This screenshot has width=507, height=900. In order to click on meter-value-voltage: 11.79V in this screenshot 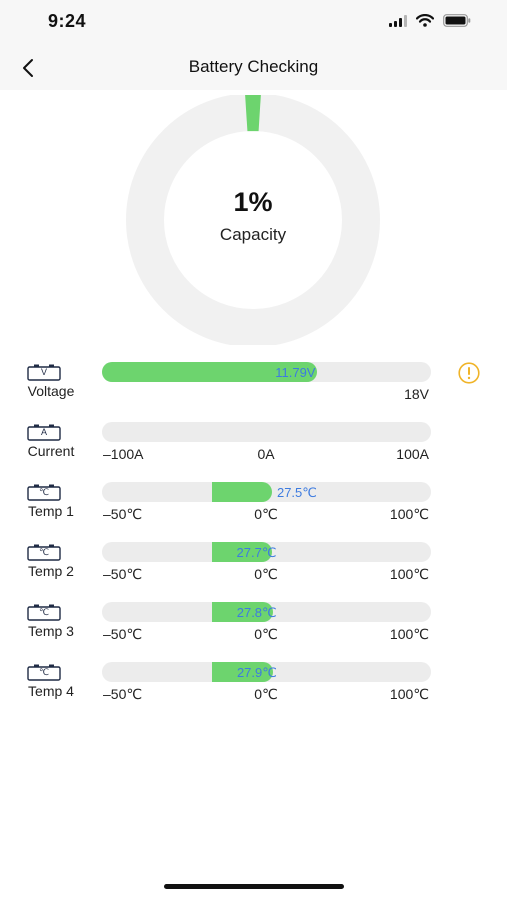, I will do `click(295, 372)`.